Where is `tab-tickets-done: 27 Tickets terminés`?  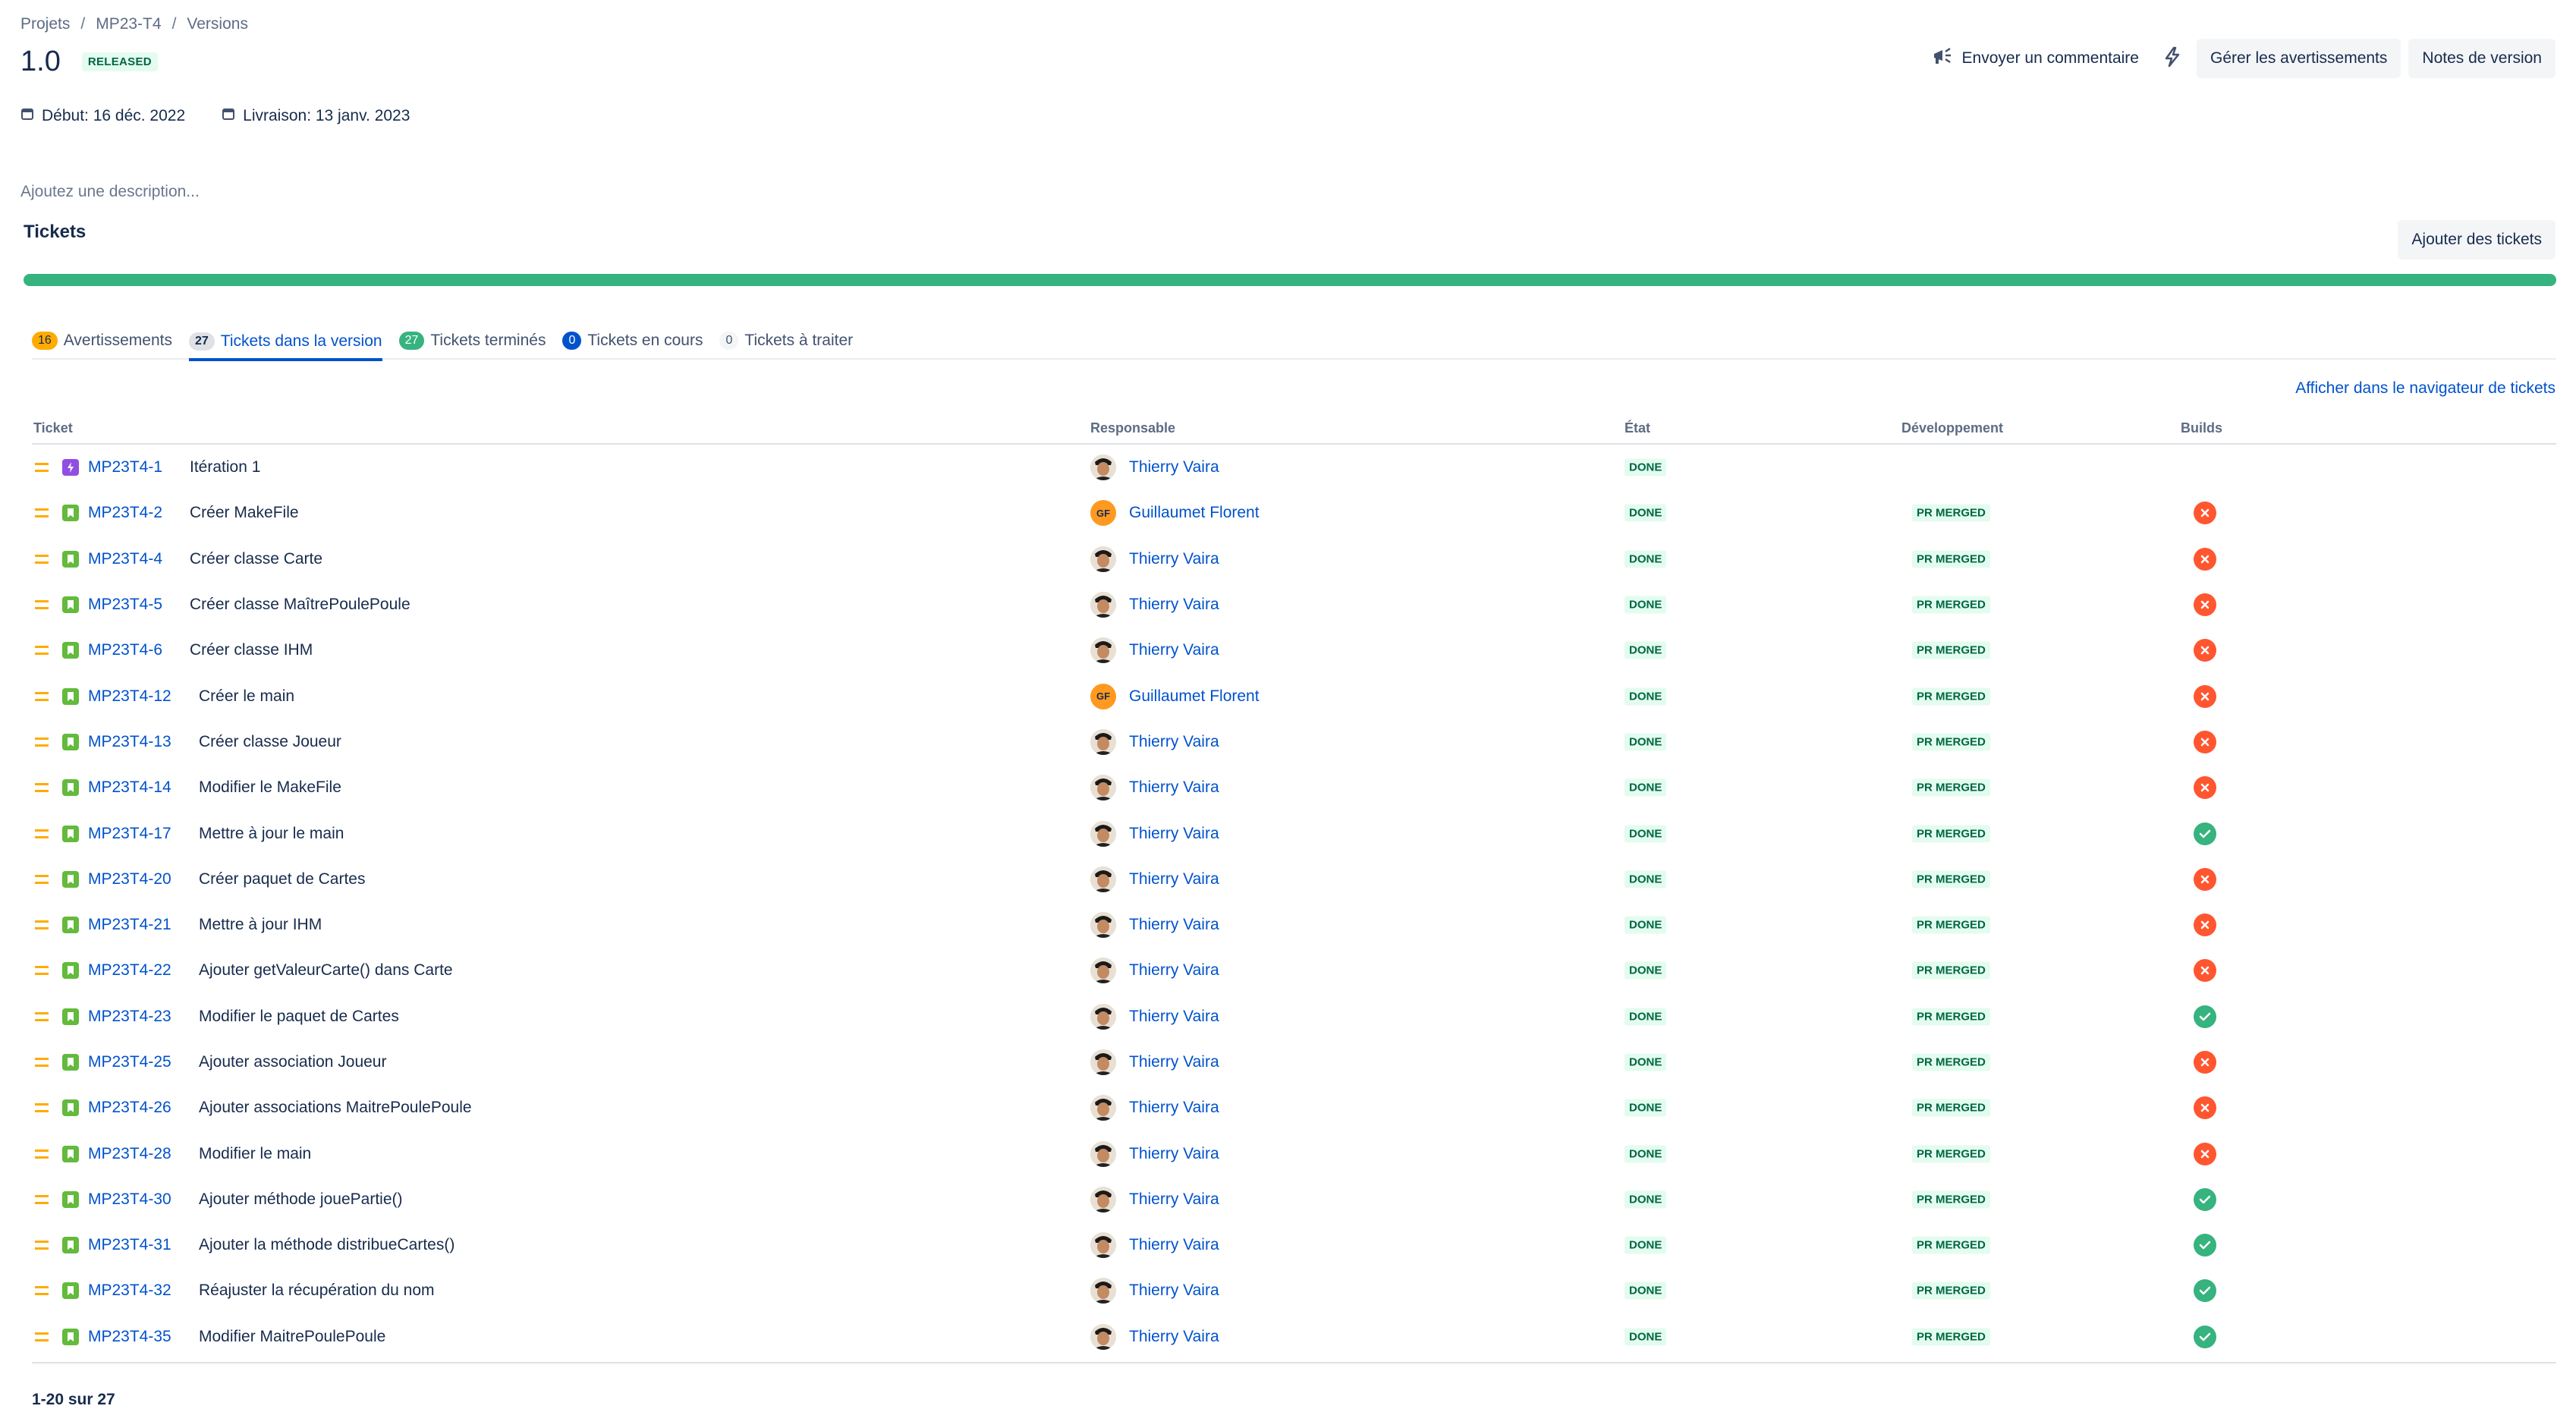 tab-tickets-done: 27 Tickets terminés is located at coordinates (472, 342).